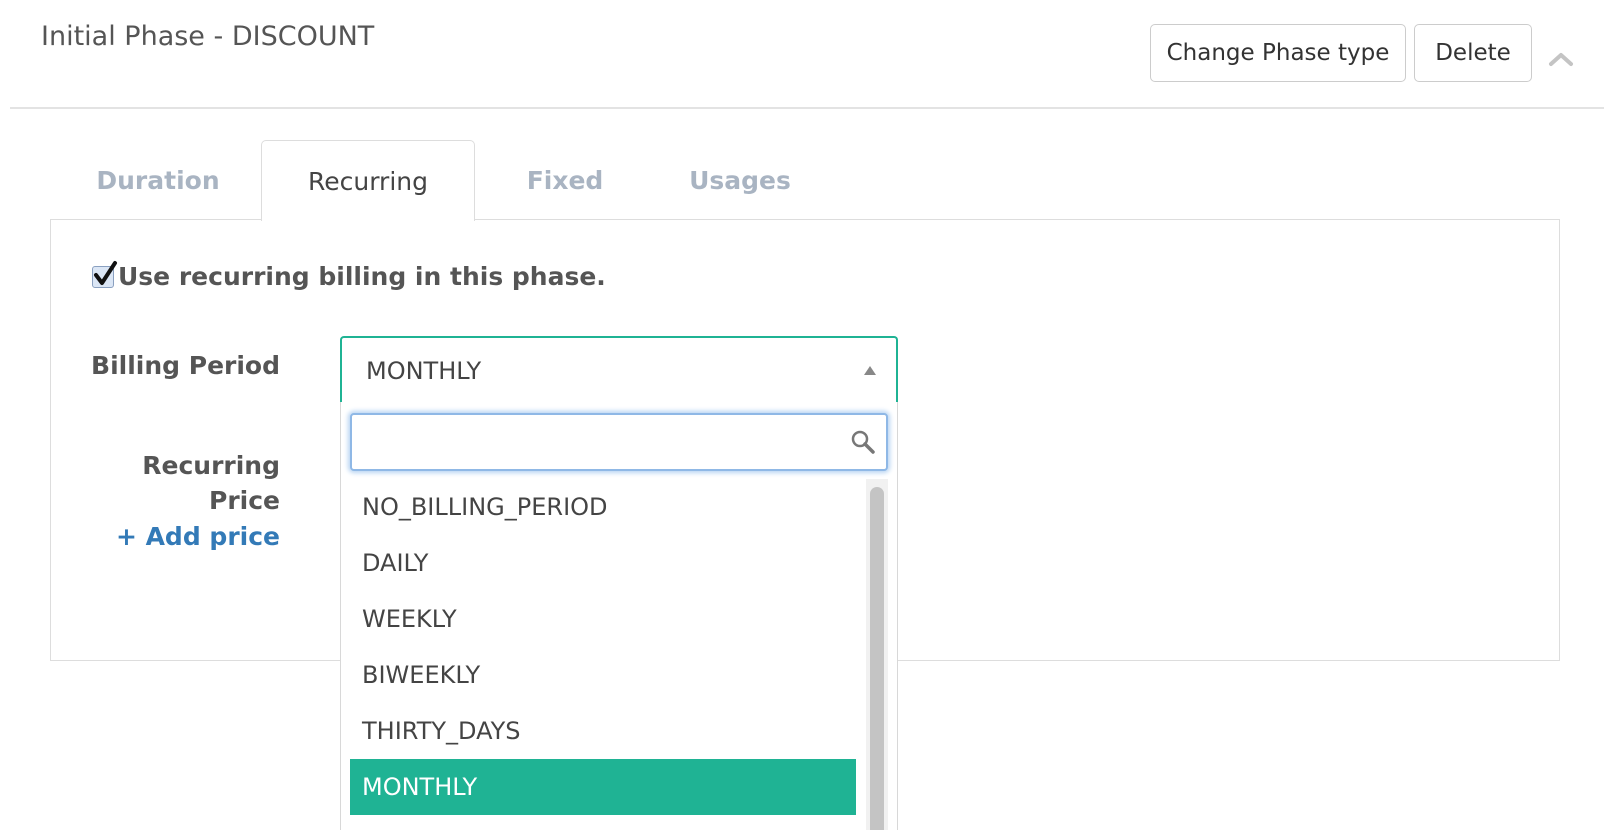 This screenshot has height=830, width=1604. Describe the element at coordinates (863, 442) in the screenshot. I see `search-icon` at that location.